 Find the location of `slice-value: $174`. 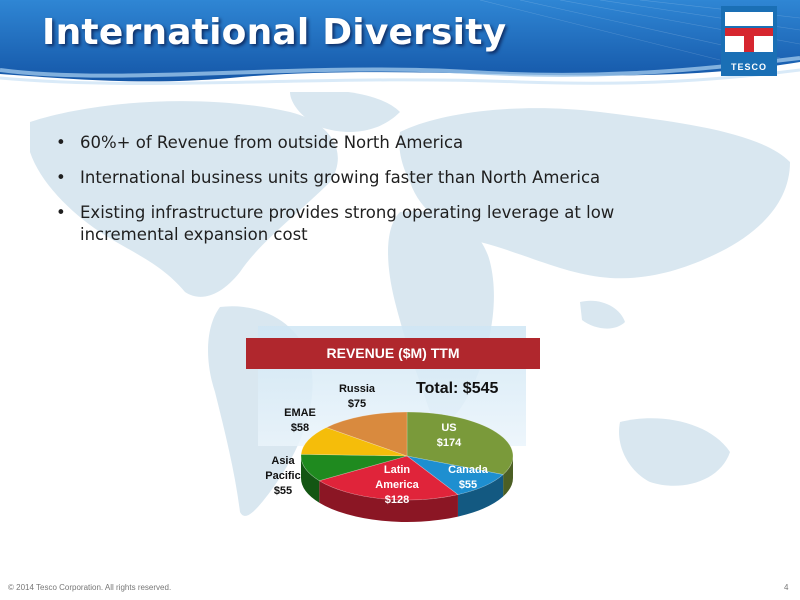

slice-value: $174 is located at coordinates (449, 443).